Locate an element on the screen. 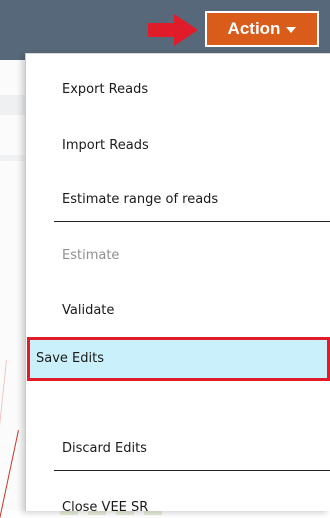  background-chart-line-red is located at coordinates (9, 474).